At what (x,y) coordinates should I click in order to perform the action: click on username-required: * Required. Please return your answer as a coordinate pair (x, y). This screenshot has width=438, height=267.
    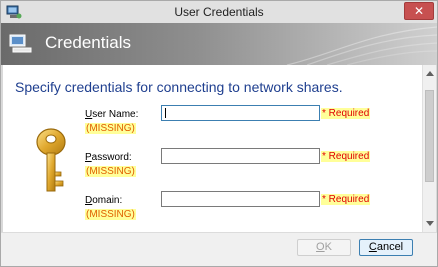
    Looking at the image, I should click on (346, 113).